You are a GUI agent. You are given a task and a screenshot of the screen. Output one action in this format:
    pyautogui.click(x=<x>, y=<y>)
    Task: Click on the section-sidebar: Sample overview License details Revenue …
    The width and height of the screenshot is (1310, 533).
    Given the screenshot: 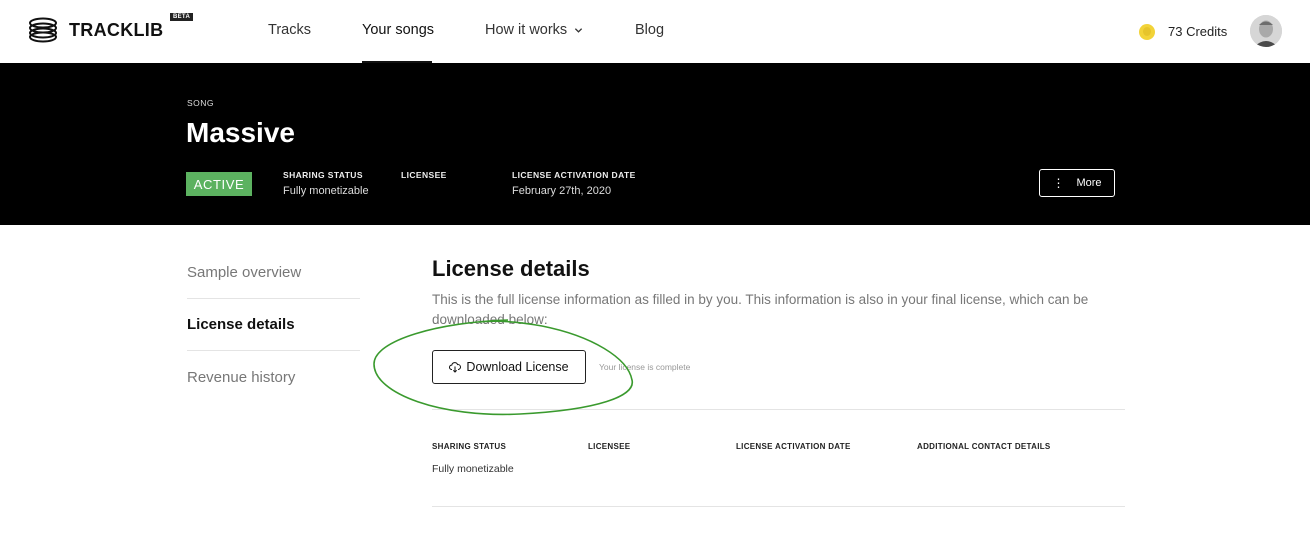 What is the action you would take?
    pyautogui.click(x=273, y=325)
    